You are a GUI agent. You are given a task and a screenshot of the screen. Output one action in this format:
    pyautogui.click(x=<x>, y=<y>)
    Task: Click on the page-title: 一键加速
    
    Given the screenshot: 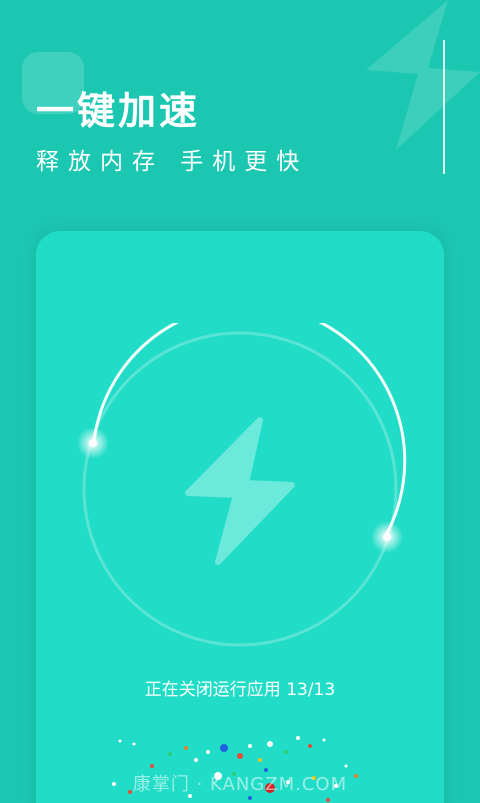 What is the action you would take?
    pyautogui.click(x=118, y=111)
    